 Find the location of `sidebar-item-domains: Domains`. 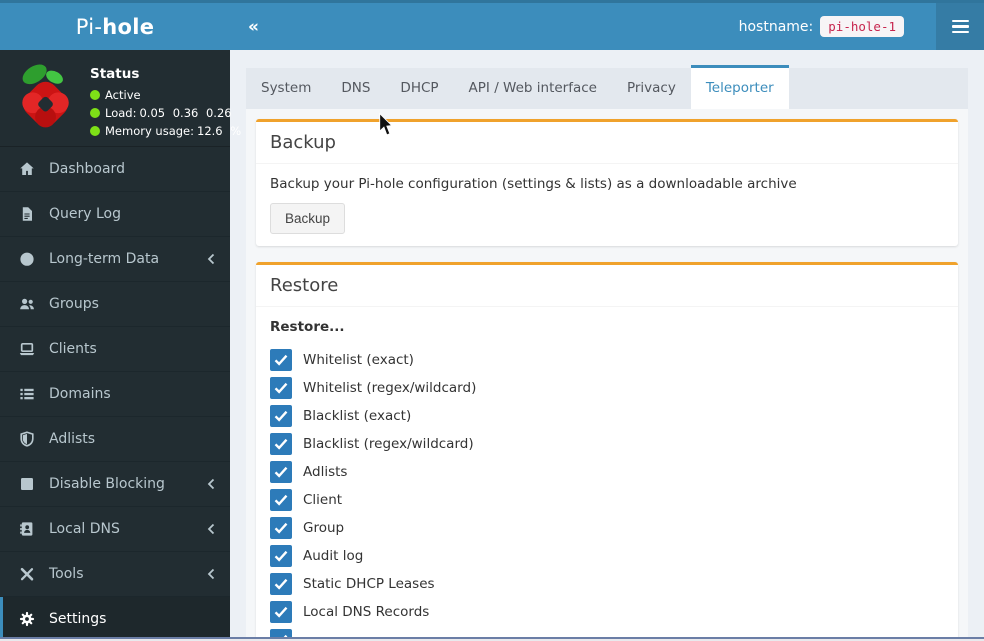

sidebar-item-domains: Domains is located at coordinates (115, 394).